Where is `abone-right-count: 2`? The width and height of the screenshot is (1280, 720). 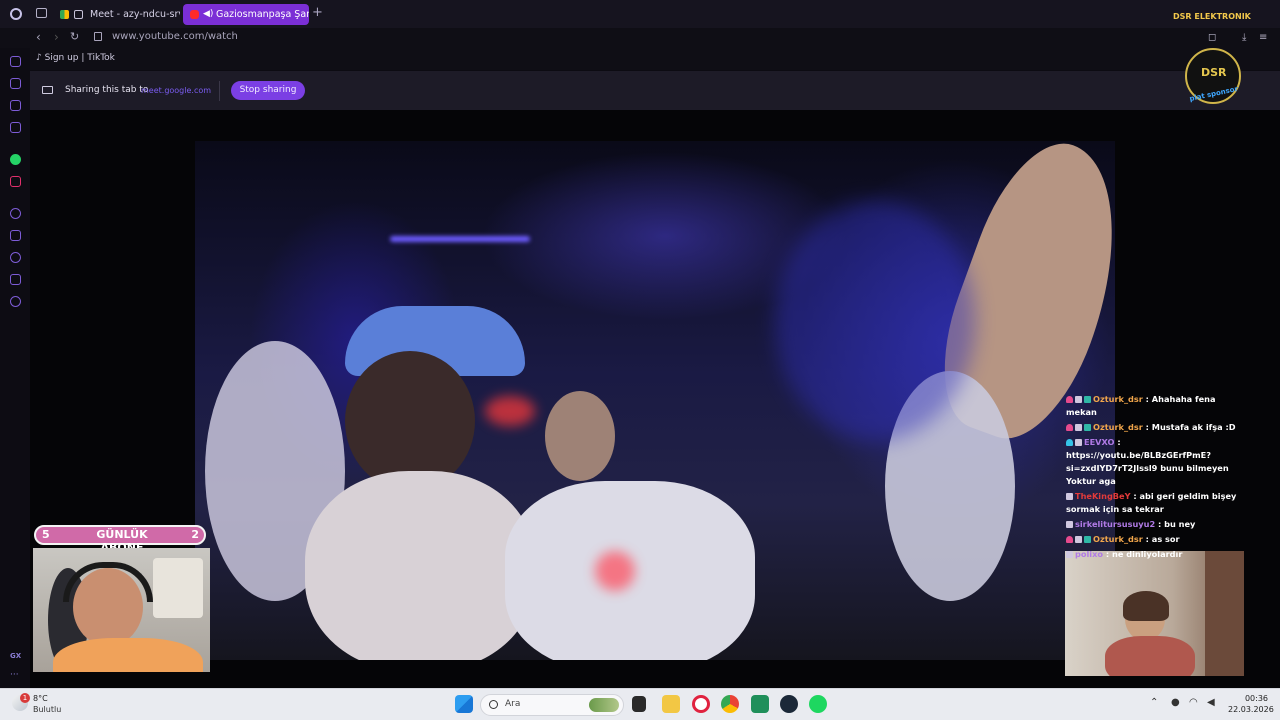 abone-right-count: 2 is located at coordinates (195, 534).